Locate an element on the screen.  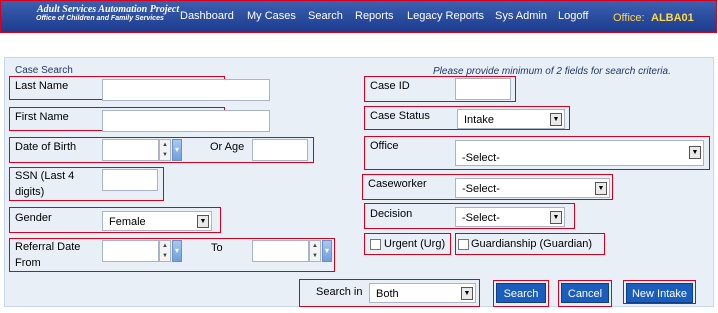
case-id-input is located at coordinates (483, 89).